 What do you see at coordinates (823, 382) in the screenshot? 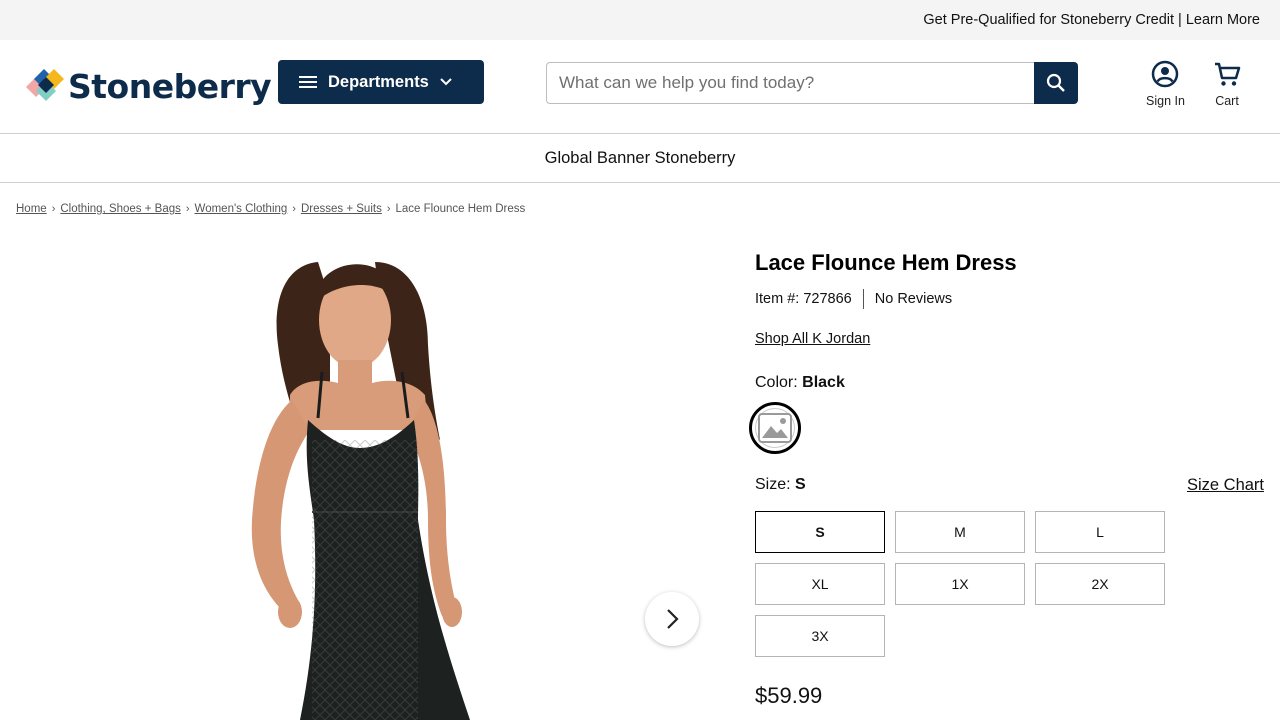
I see `color-value: Black` at bounding box center [823, 382].